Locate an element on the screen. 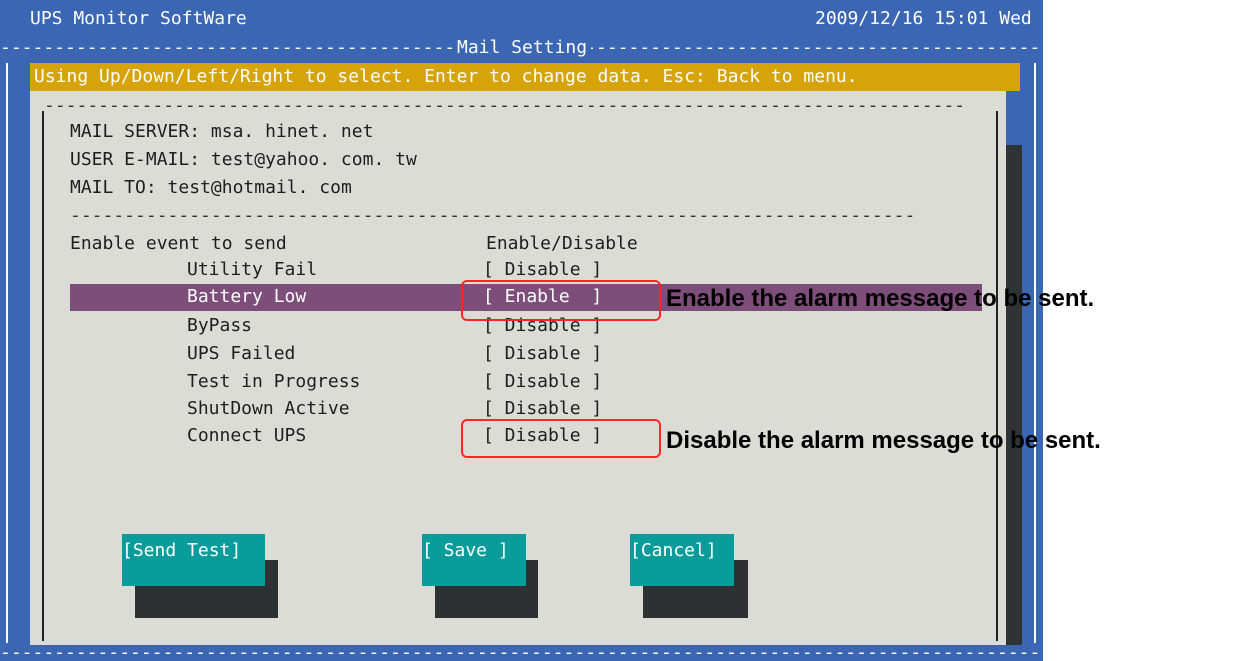 The image size is (1256, 661). enable-annotation: Enable the alarm message to be sent. is located at coordinates (880, 298).